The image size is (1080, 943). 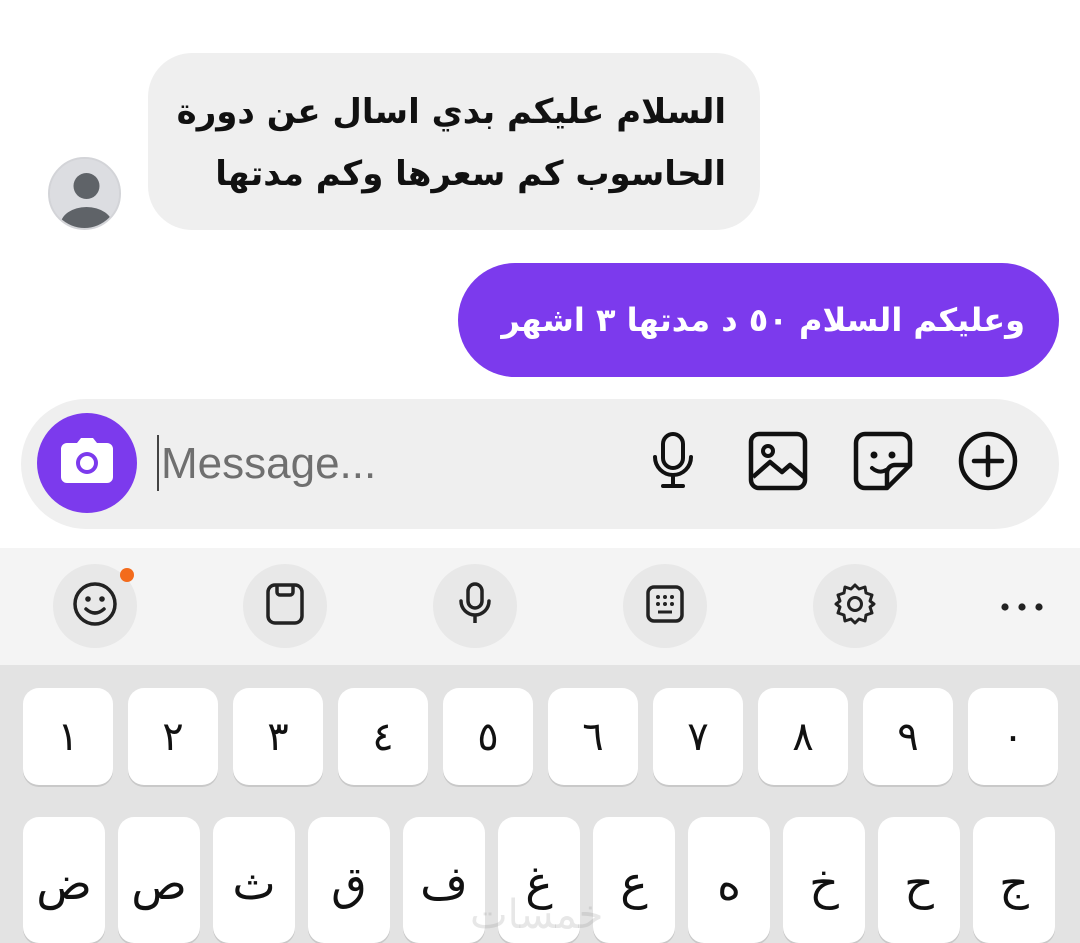 I want to click on clipboard-icon, so click(x=285, y=606).